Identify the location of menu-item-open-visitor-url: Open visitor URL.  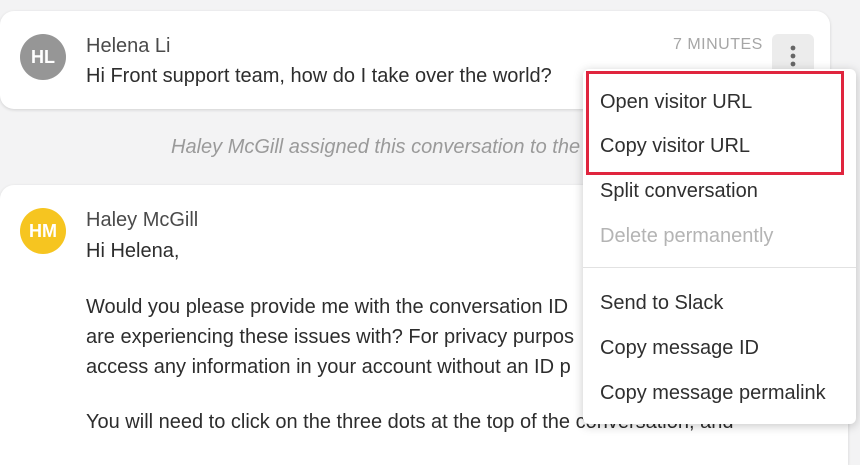
(676, 102).